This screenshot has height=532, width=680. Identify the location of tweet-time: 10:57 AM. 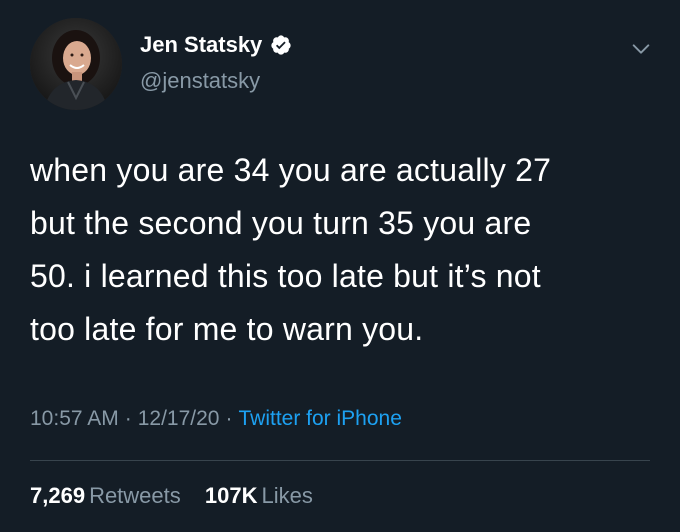
(74, 418).